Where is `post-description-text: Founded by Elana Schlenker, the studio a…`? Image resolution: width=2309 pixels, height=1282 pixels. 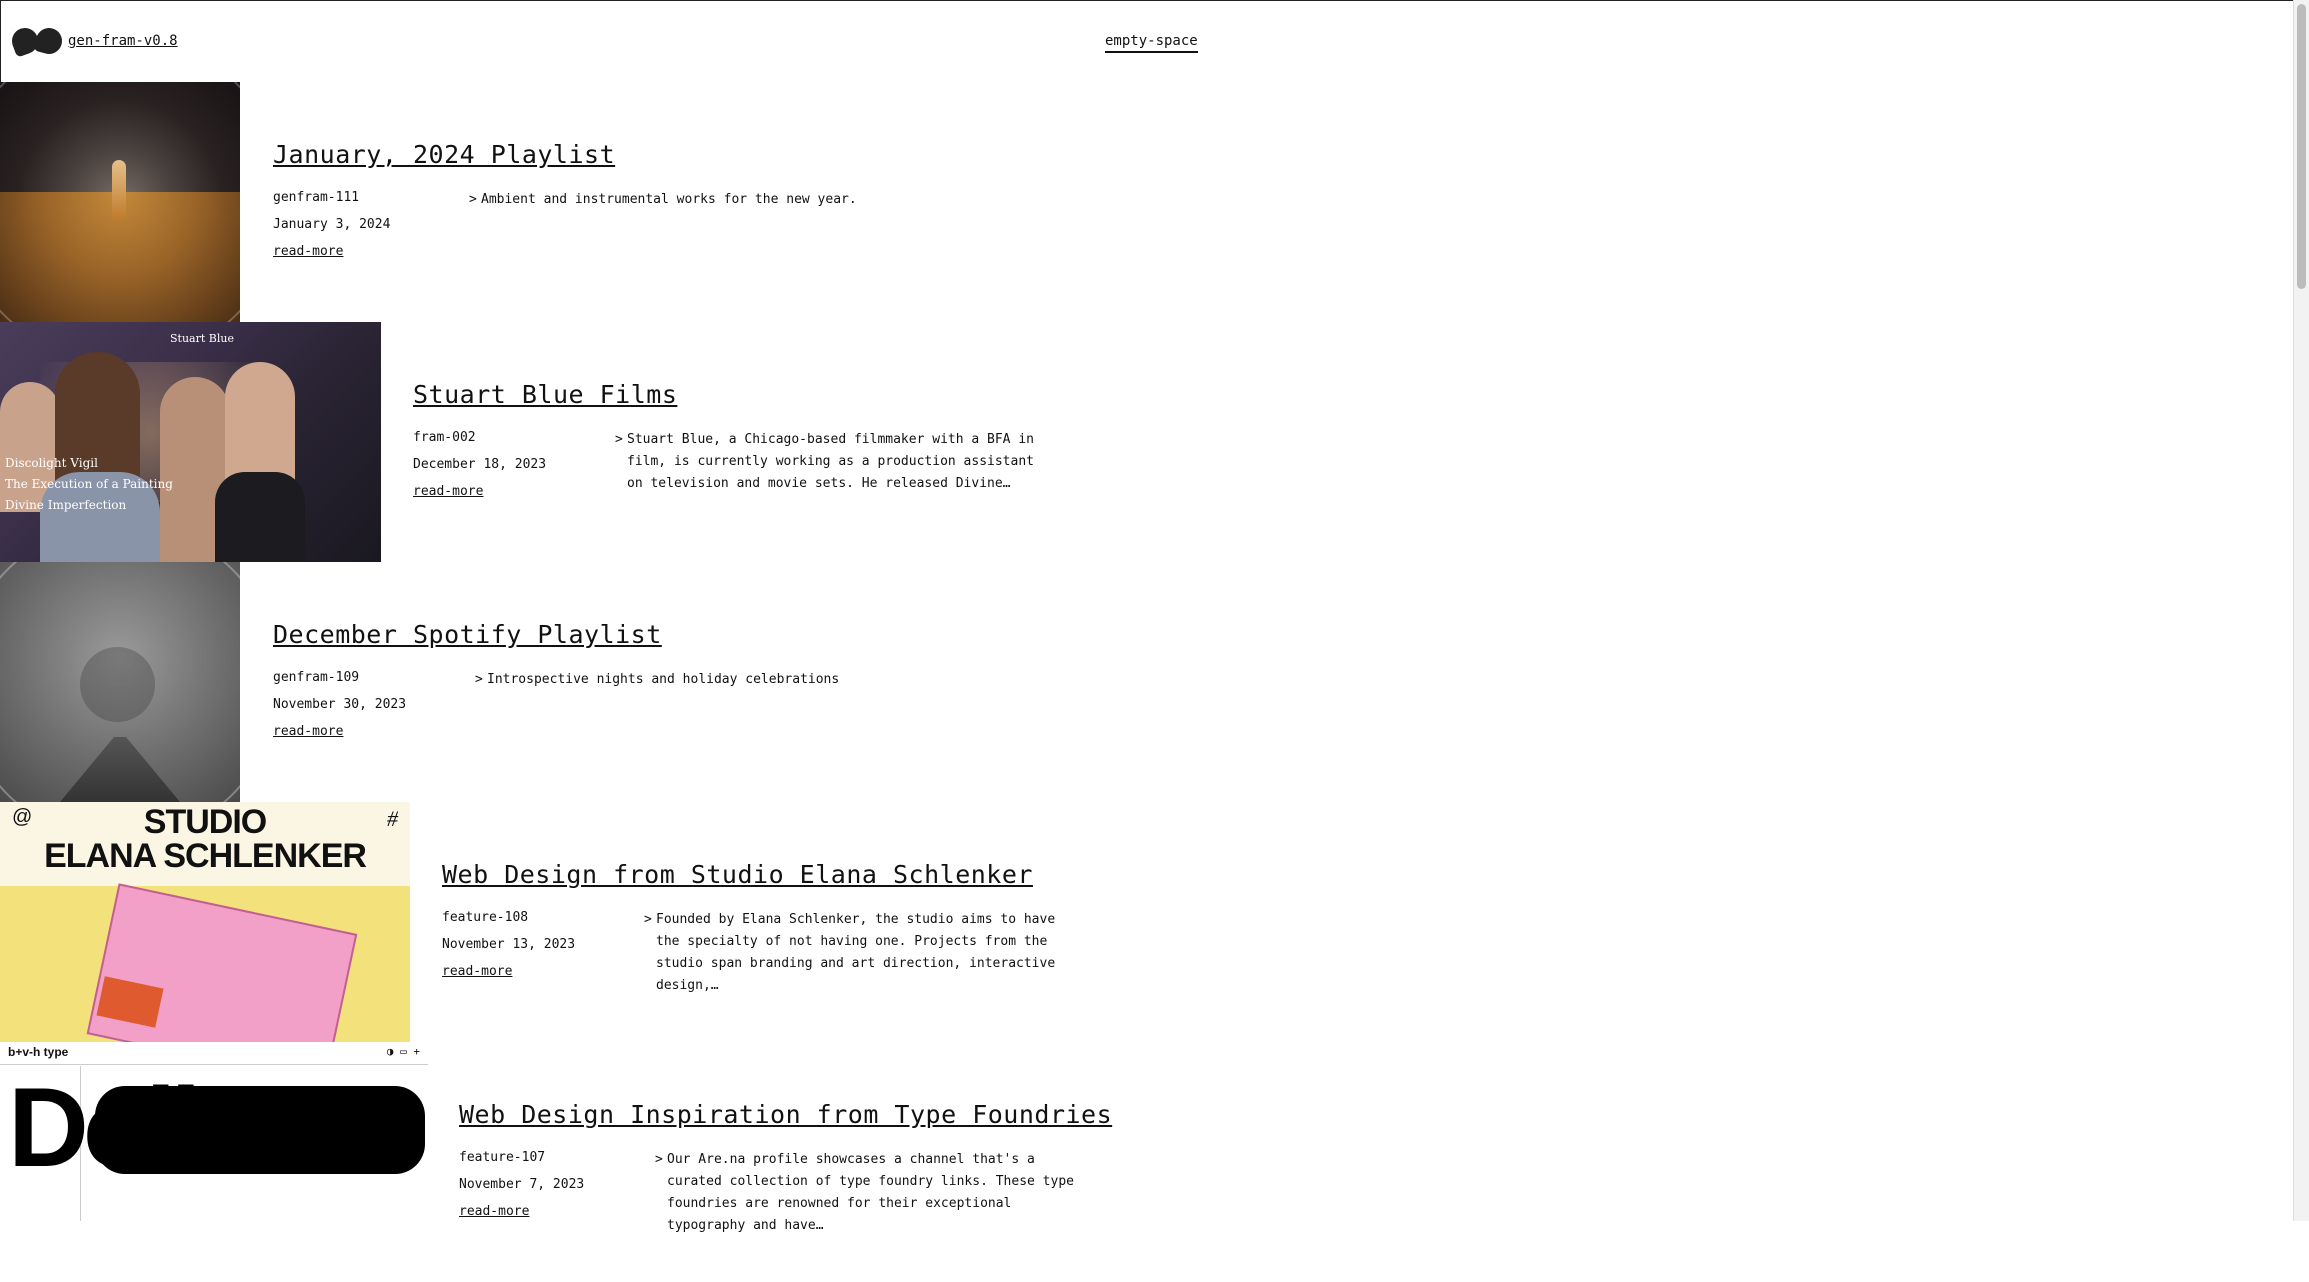 post-description-text: Founded by Elana Schlenker, the studio a… is located at coordinates (856, 952).